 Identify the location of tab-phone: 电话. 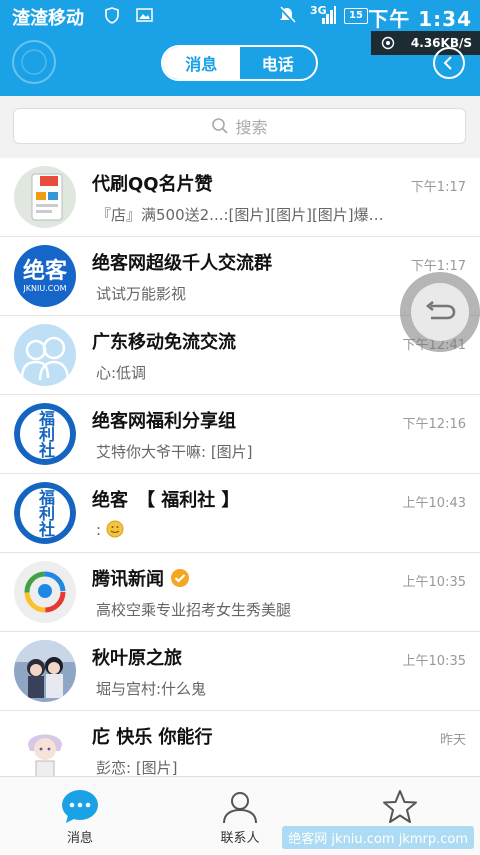
(278, 63).